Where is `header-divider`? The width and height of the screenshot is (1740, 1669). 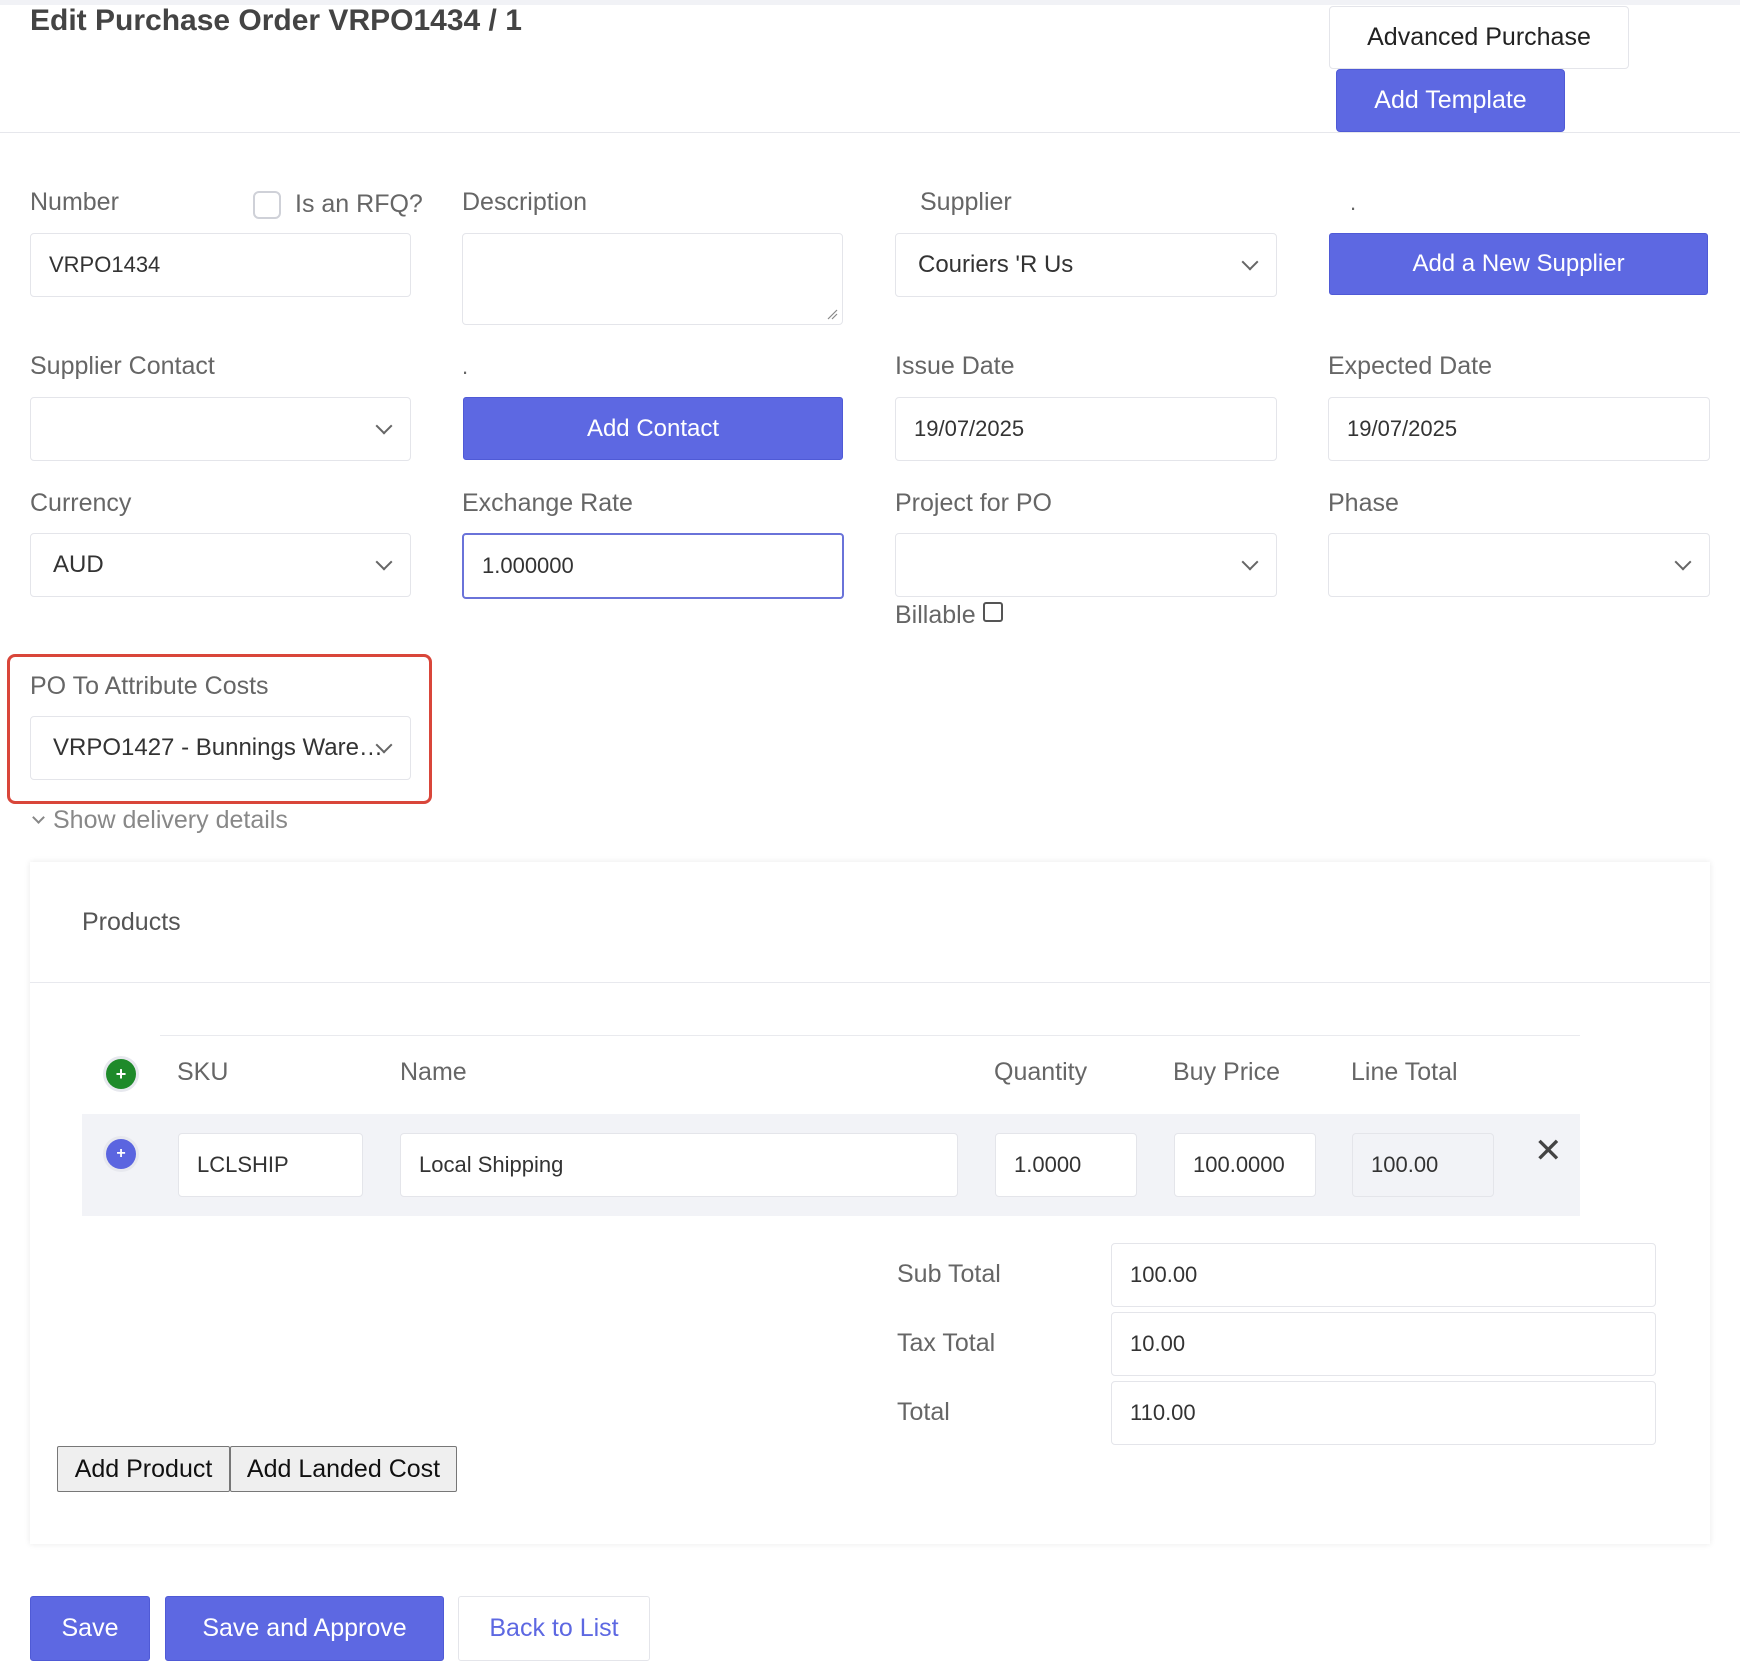
header-divider is located at coordinates (870, 132).